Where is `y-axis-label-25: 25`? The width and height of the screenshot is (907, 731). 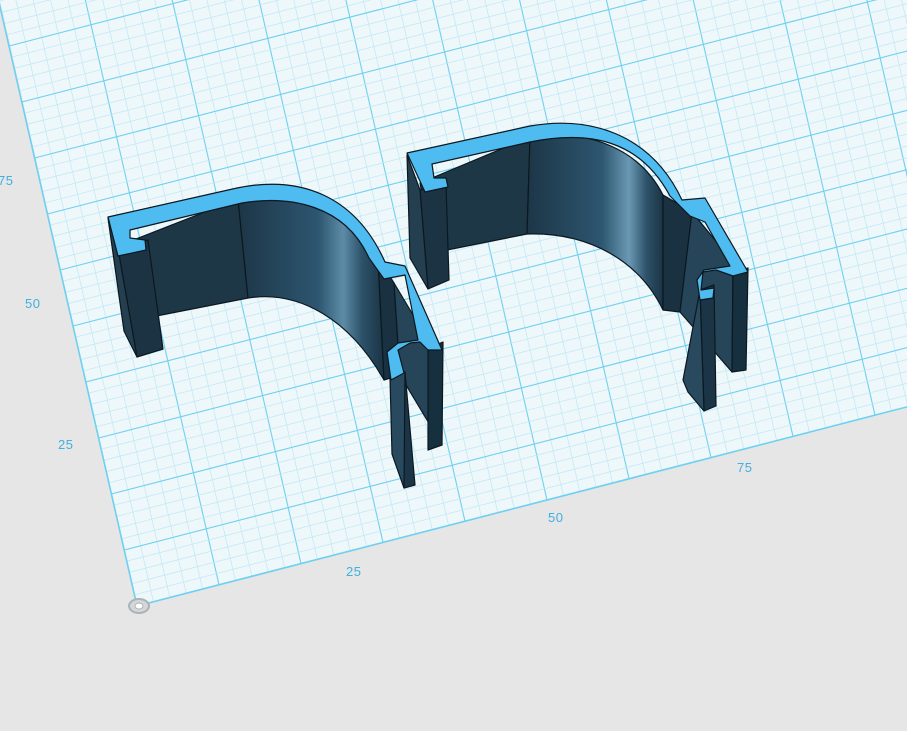 y-axis-label-25: 25 is located at coordinates (65, 444).